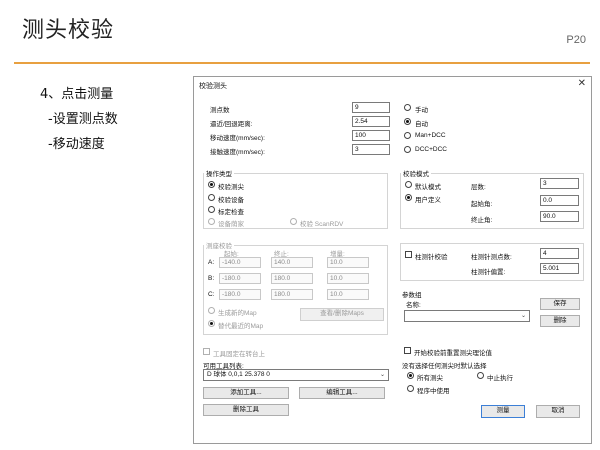 The width and height of the screenshot is (600, 450). I want to click on all-tips-label: 所有测尖, so click(430, 378).